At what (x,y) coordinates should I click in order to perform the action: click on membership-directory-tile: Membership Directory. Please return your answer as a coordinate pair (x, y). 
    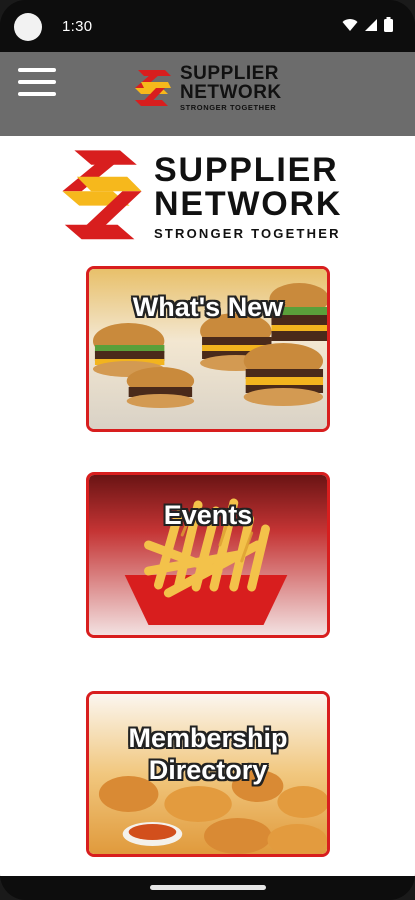
    Looking at the image, I should click on (208, 774).